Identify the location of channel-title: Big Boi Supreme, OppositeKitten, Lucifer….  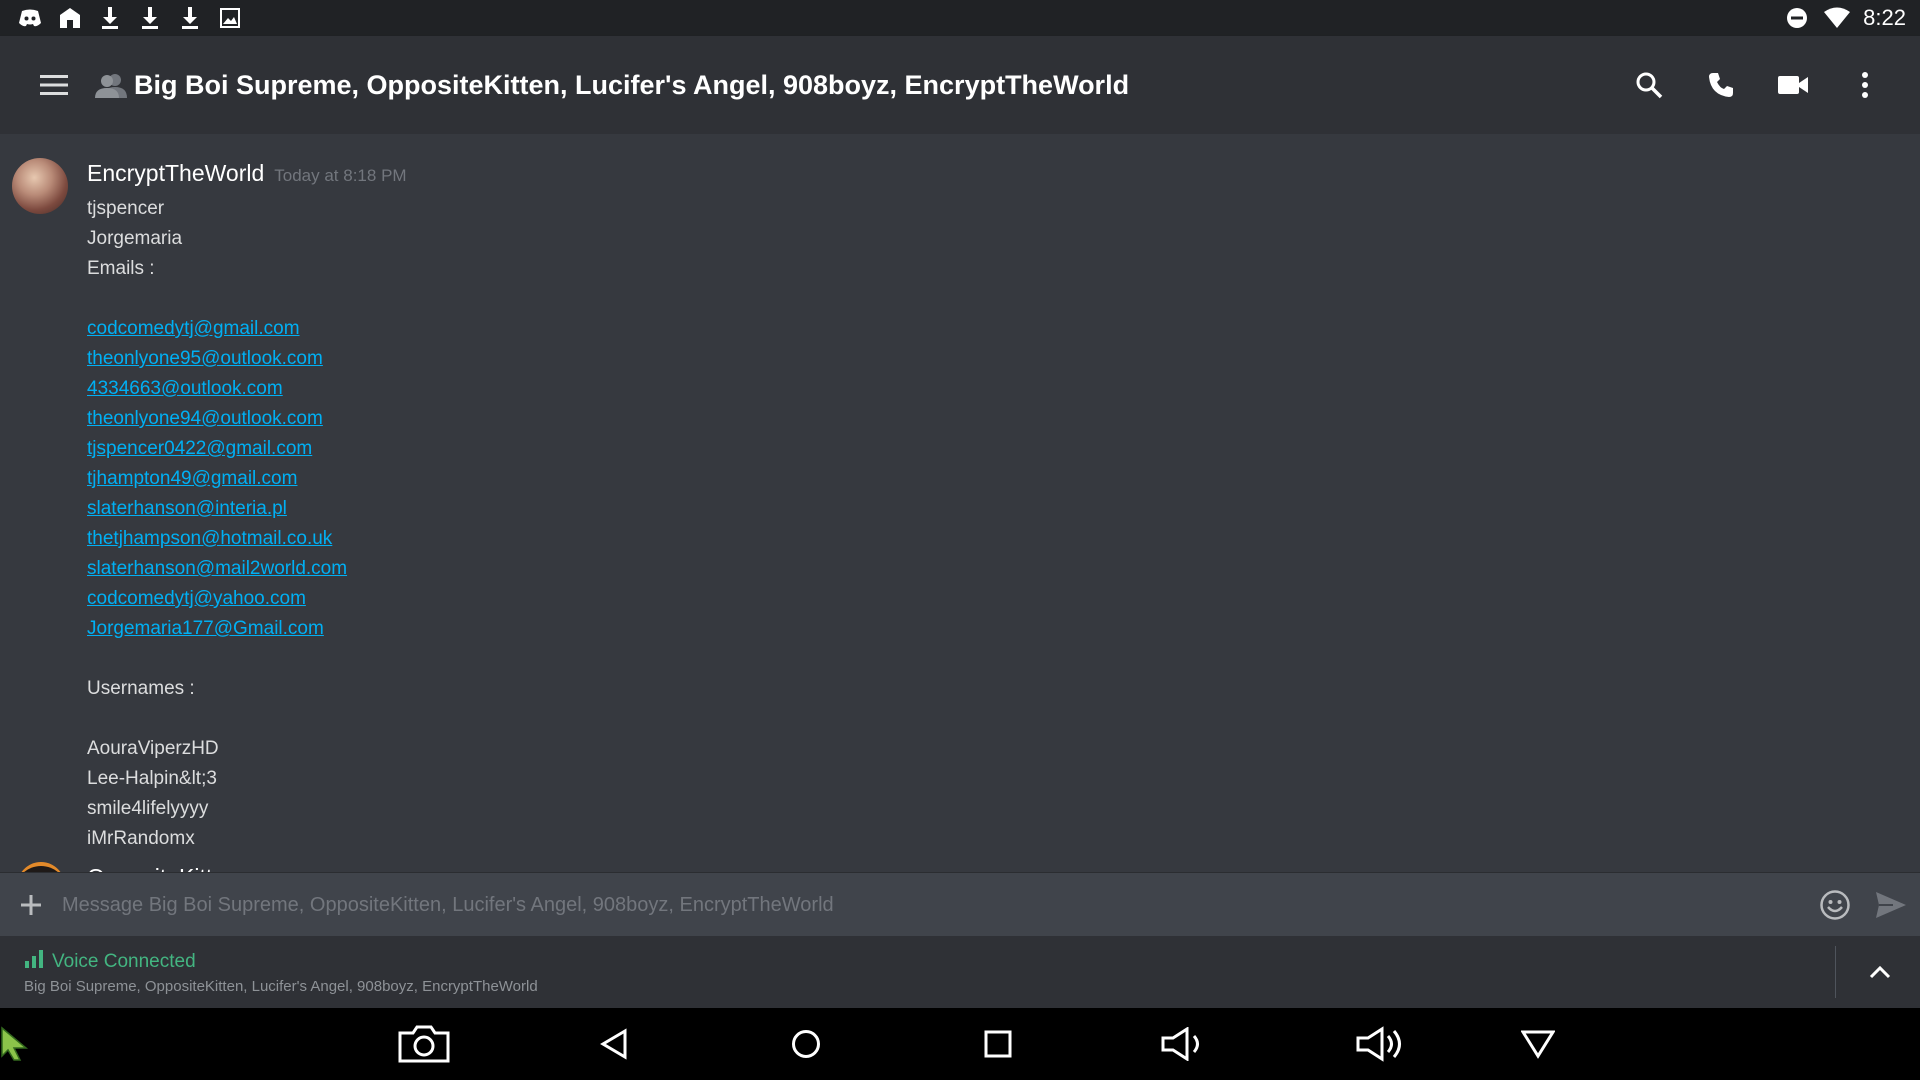
(632, 84).